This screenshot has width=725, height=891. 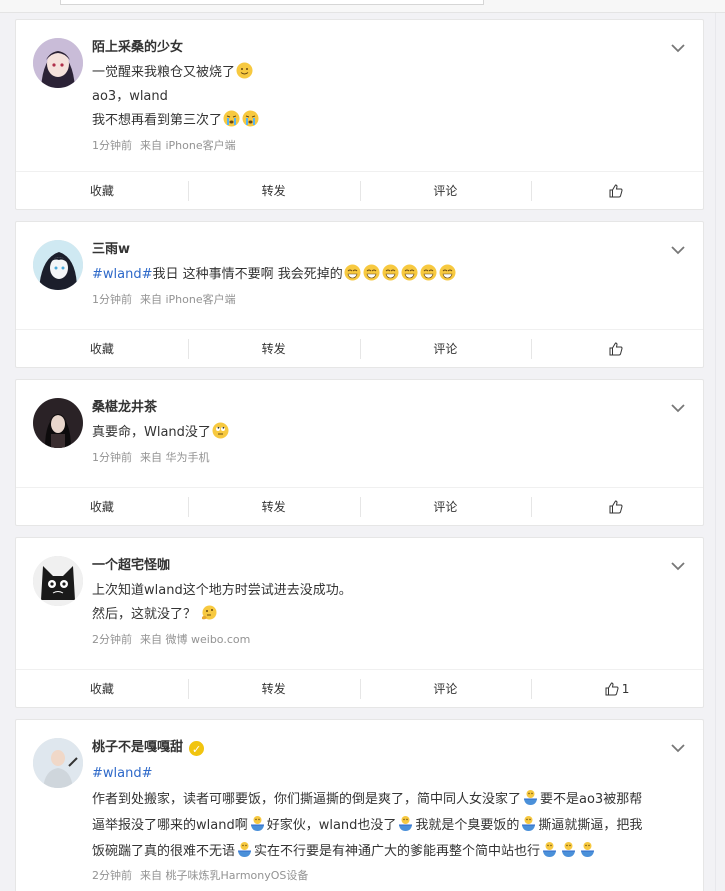 What do you see at coordinates (377, 97) in the screenshot?
I see `post-text: 一觉醒来我粮仓又被烧了 ao3，wland 我不想再看到第三次了` at bounding box center [377, 97].